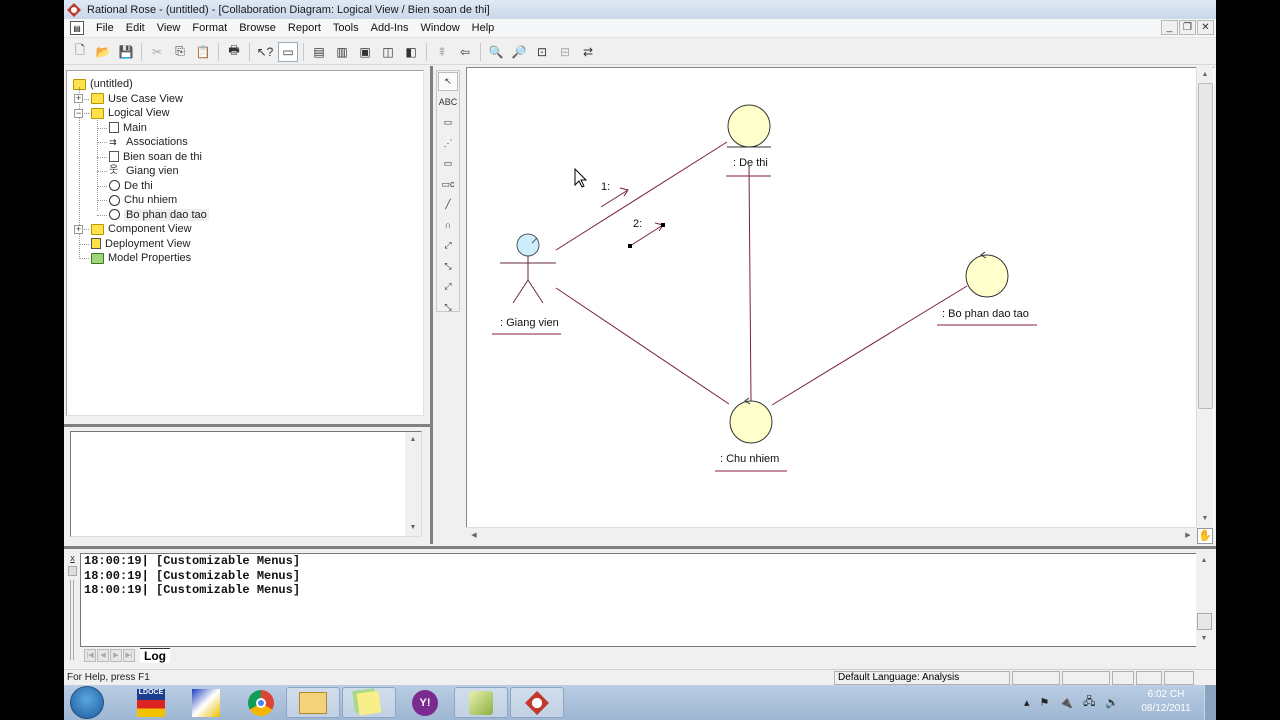 The width and height of the screenshot is (1280, 720). What do you see at coordinates (1204, 621) in the screenshot?
I see `scroll-thumb` at bounding box center [1204, 621].